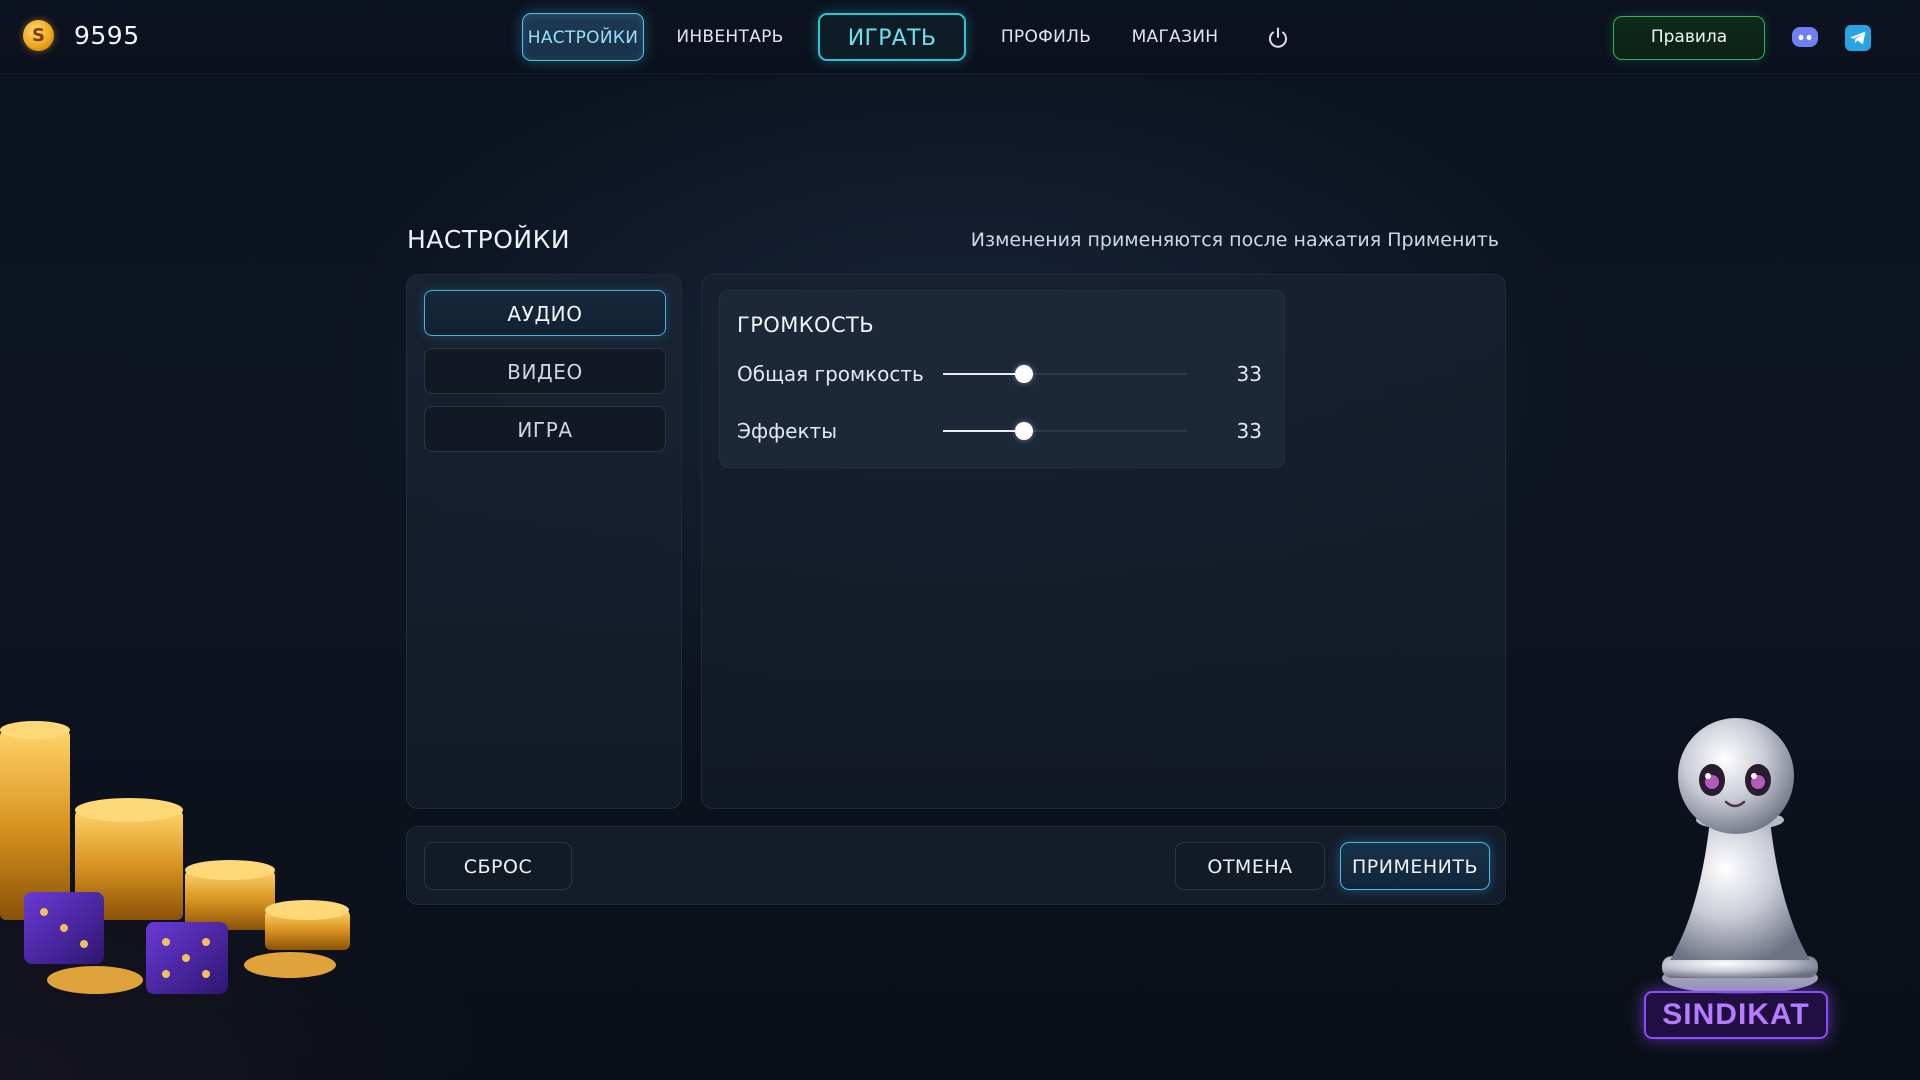 This screenshot has width=1920, height=1080. What do you see at coordinates (1175, 37) in the screenshot?
I see `nav-shop-button: МАГАЗИН` at bounding box center [1175, 37].